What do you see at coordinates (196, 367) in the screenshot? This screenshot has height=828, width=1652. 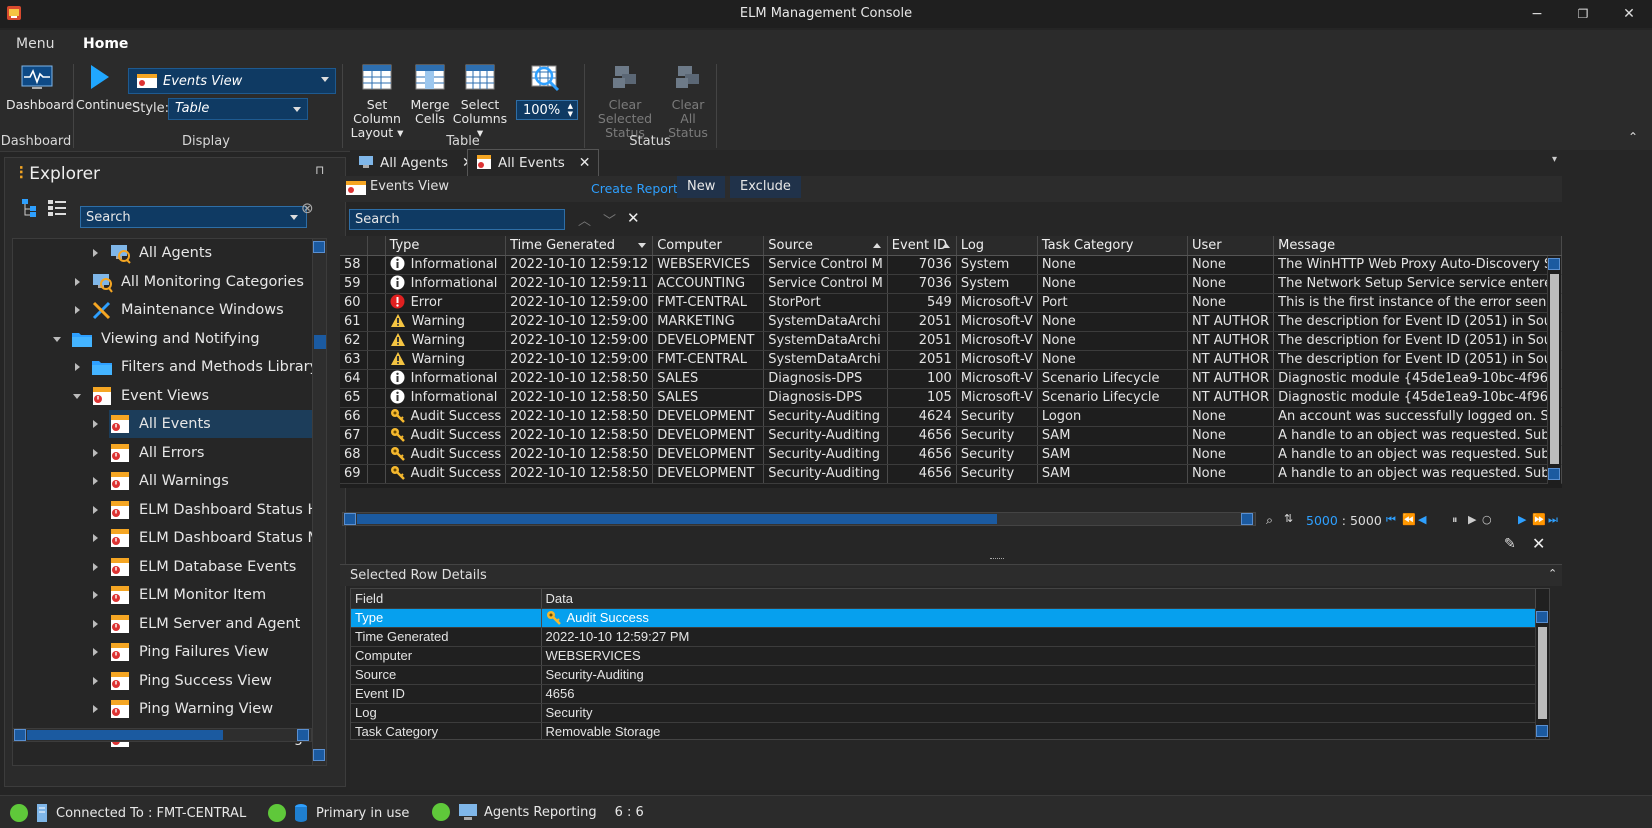 I see `tree-item: Filters and Methods Library` at bounding box center [196, 367].